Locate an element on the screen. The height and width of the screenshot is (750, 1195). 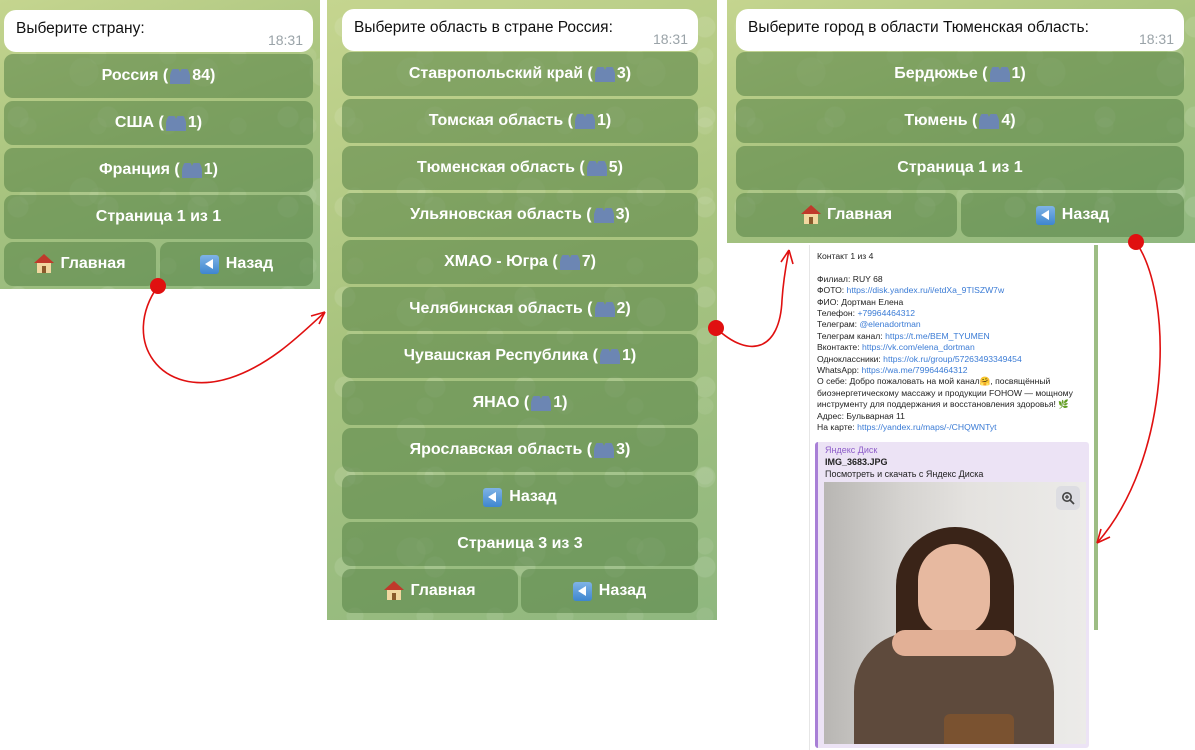
whatsapp-link: https://wa.me/79964464312 is located at coordinates (914, 370).